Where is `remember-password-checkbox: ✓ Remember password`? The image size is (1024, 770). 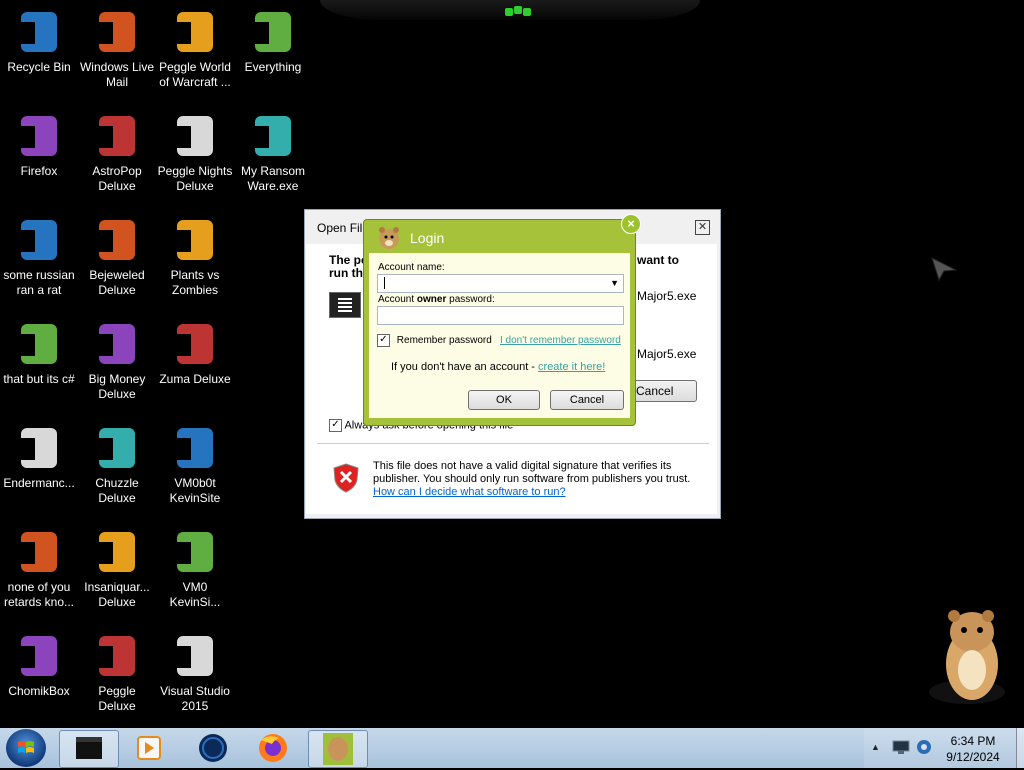 remember-password-checkbox: ✓ Remember password is located at coordinates (434, 340).